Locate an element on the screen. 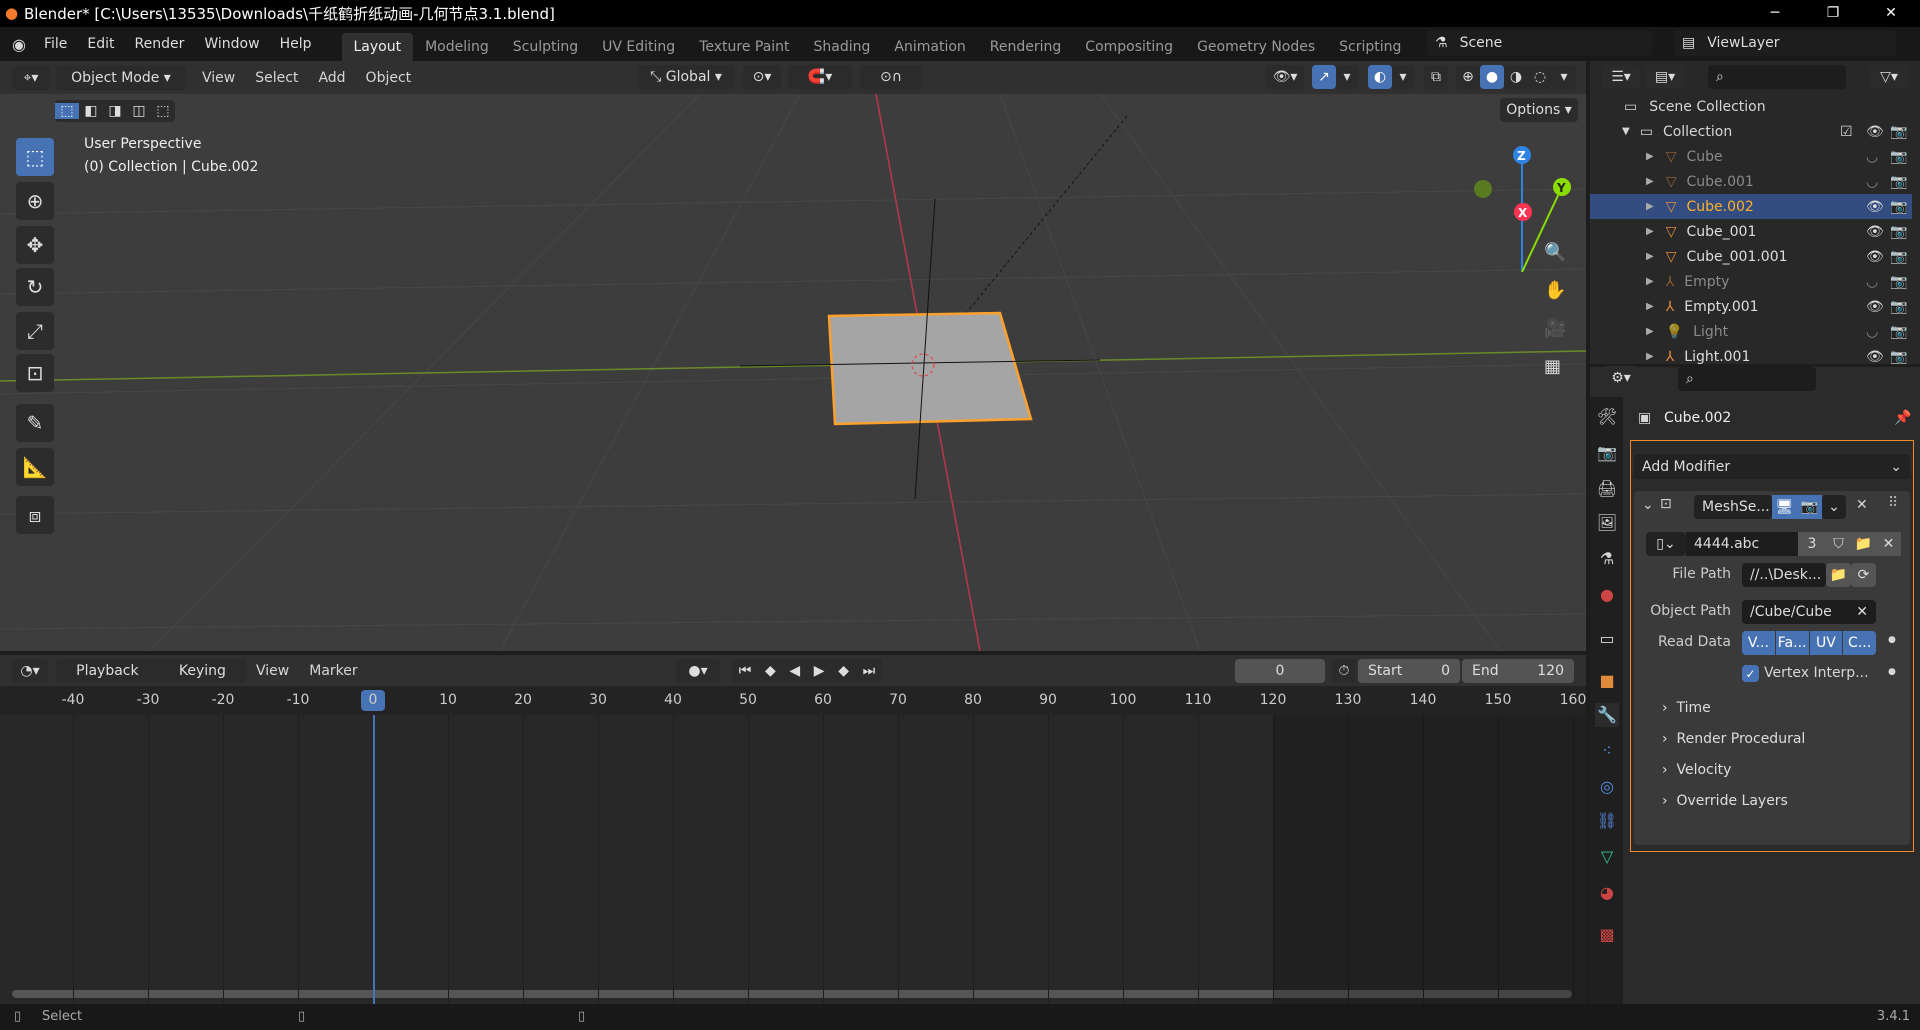  reload-file-icon: ⟳ is located at coordinates (1863, 575).